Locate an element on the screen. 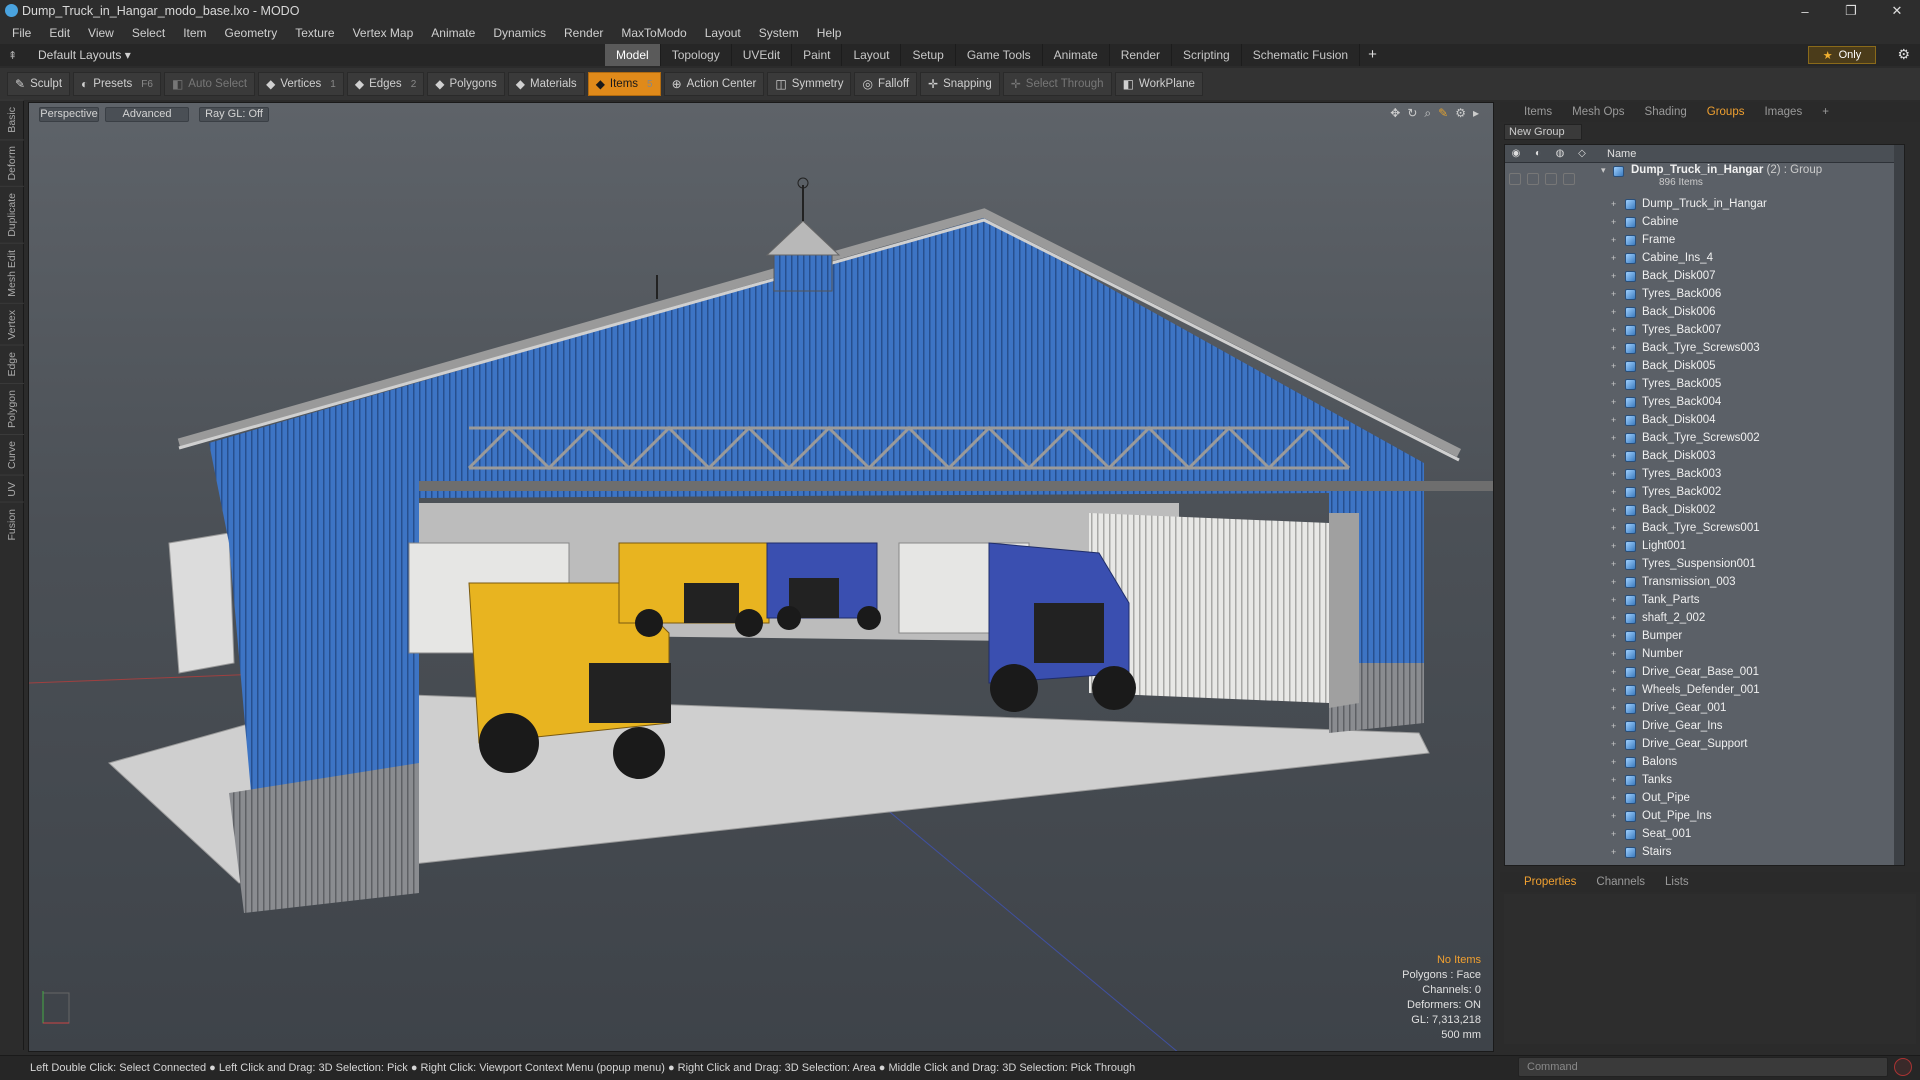 This screenshot has width=1920, height=1080. menu-edit: Edit is located at coordinates (59, 33).